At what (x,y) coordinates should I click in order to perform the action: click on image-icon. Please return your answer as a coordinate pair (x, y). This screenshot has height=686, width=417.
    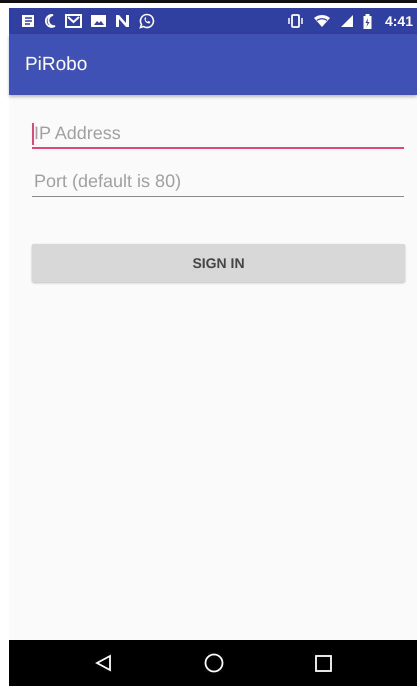
    Looking at the image, I should click on (98, 21).